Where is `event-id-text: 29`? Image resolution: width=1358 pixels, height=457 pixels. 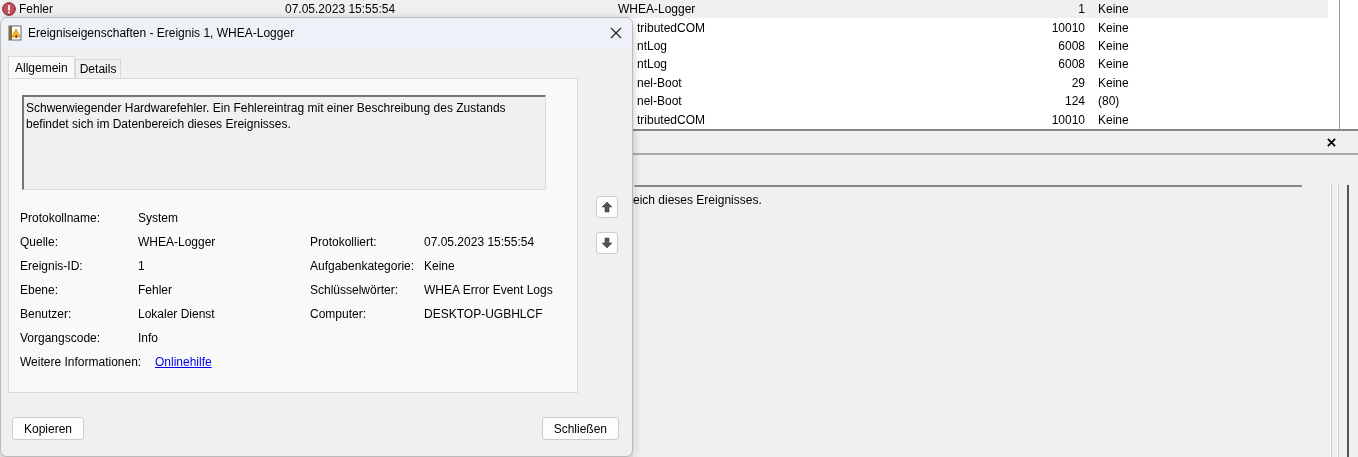 event-id-text: 29 is located at coordinates (1078, 82).